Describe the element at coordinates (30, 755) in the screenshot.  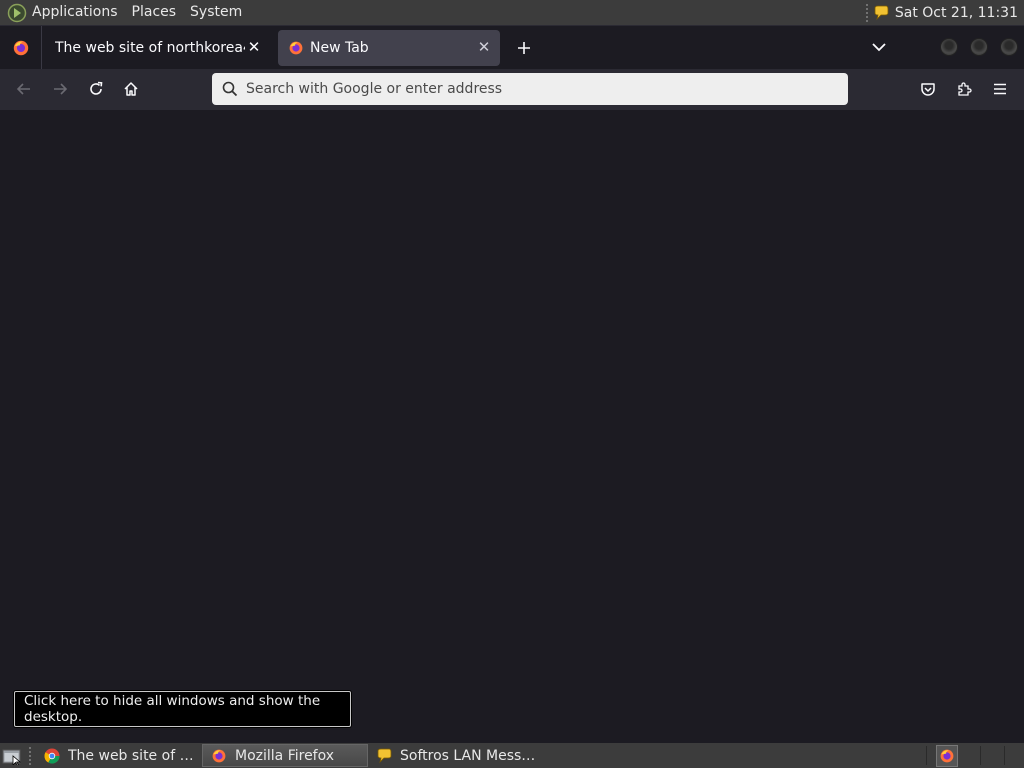
I see `taskbar-grip` at that location.